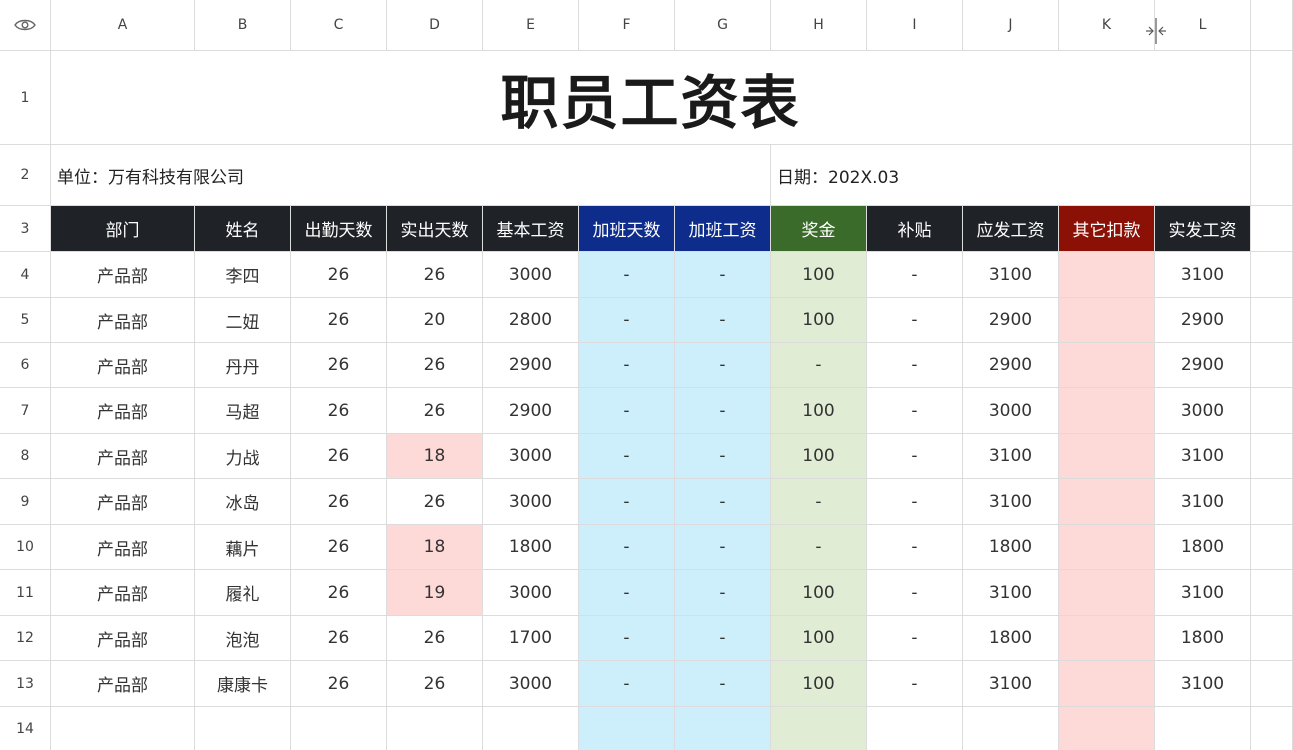 Image resolution: width=1293 pixels, height=750 pixels. What do you see at coordinates (435, 320) in the screenshot?
I see `cell-d5: 20` at bounding box center [435, 320].